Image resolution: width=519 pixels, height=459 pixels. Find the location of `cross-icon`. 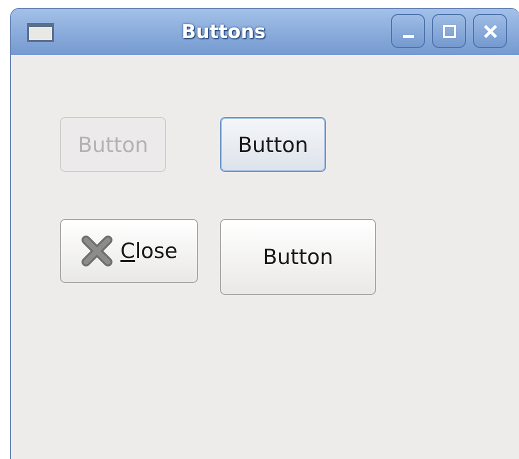

cross-icon is located at coordinates (97, 251).